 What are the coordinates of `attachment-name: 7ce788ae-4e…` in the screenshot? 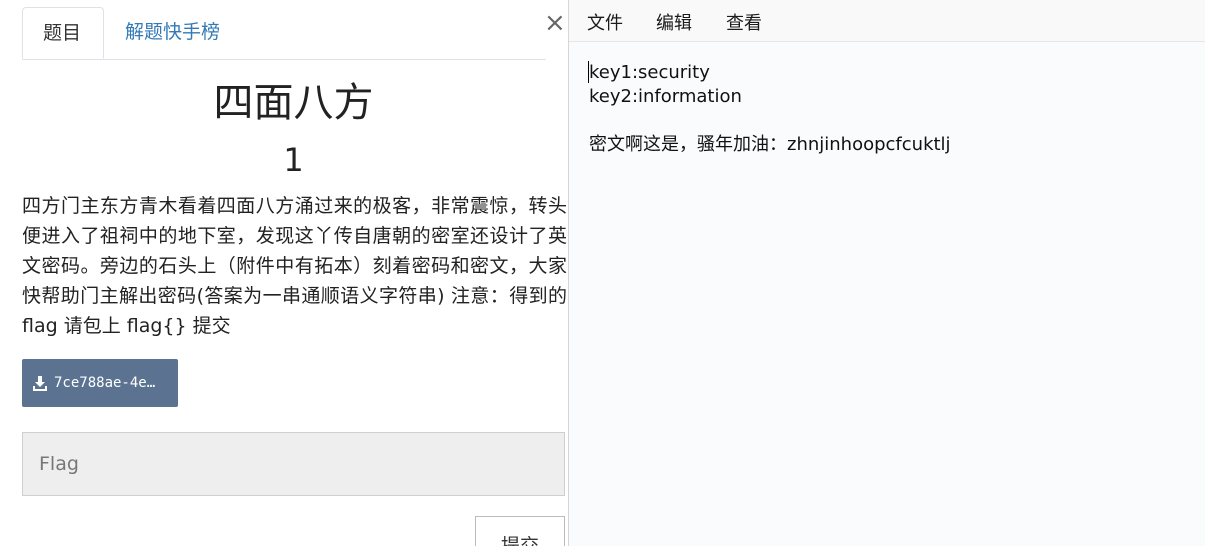 It's located at (105, 383).